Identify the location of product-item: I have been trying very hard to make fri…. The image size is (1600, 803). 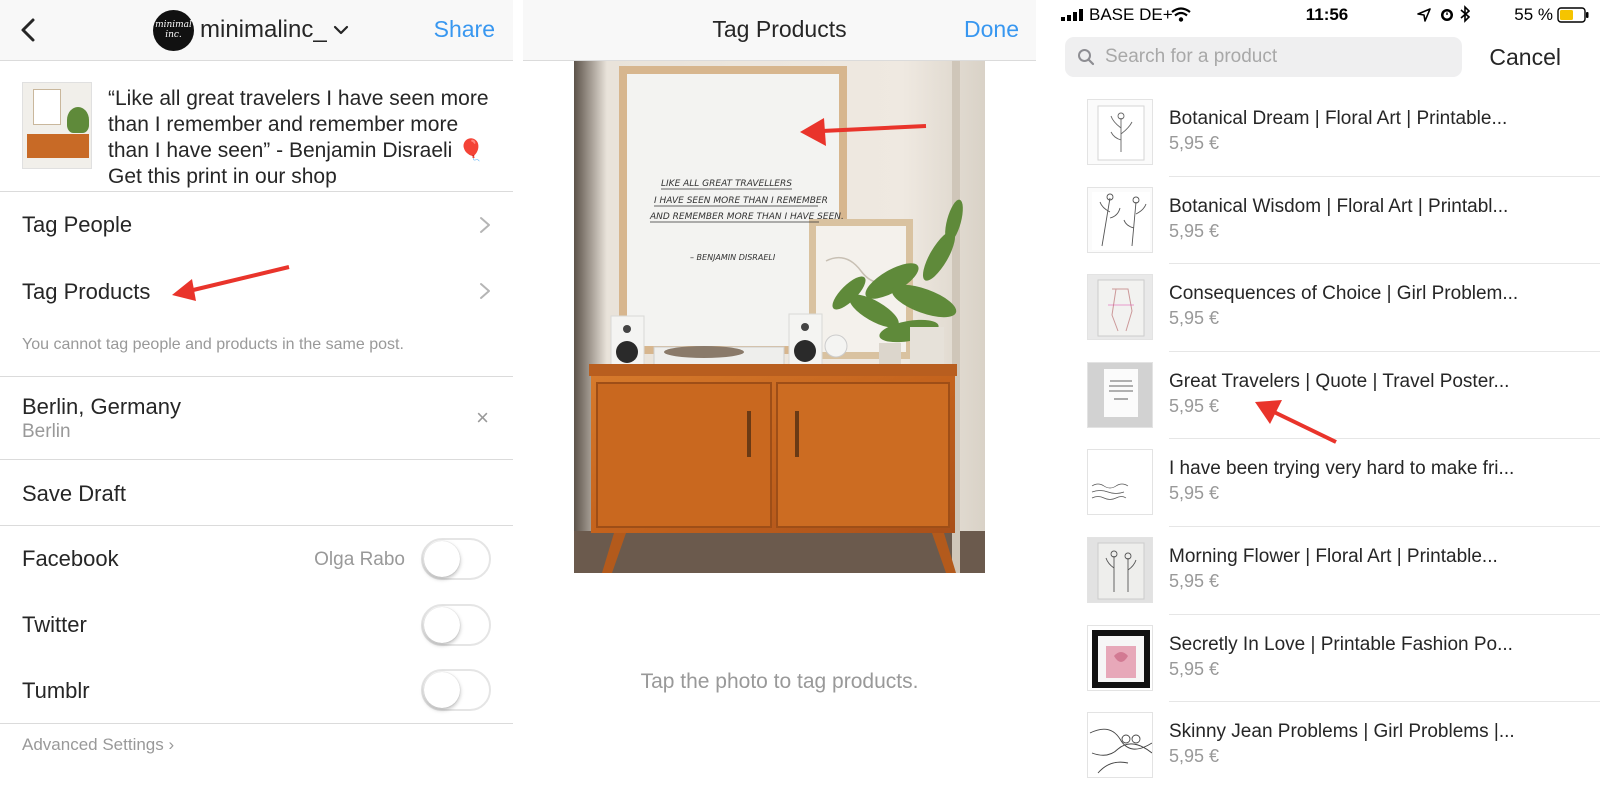
(1327, 483).